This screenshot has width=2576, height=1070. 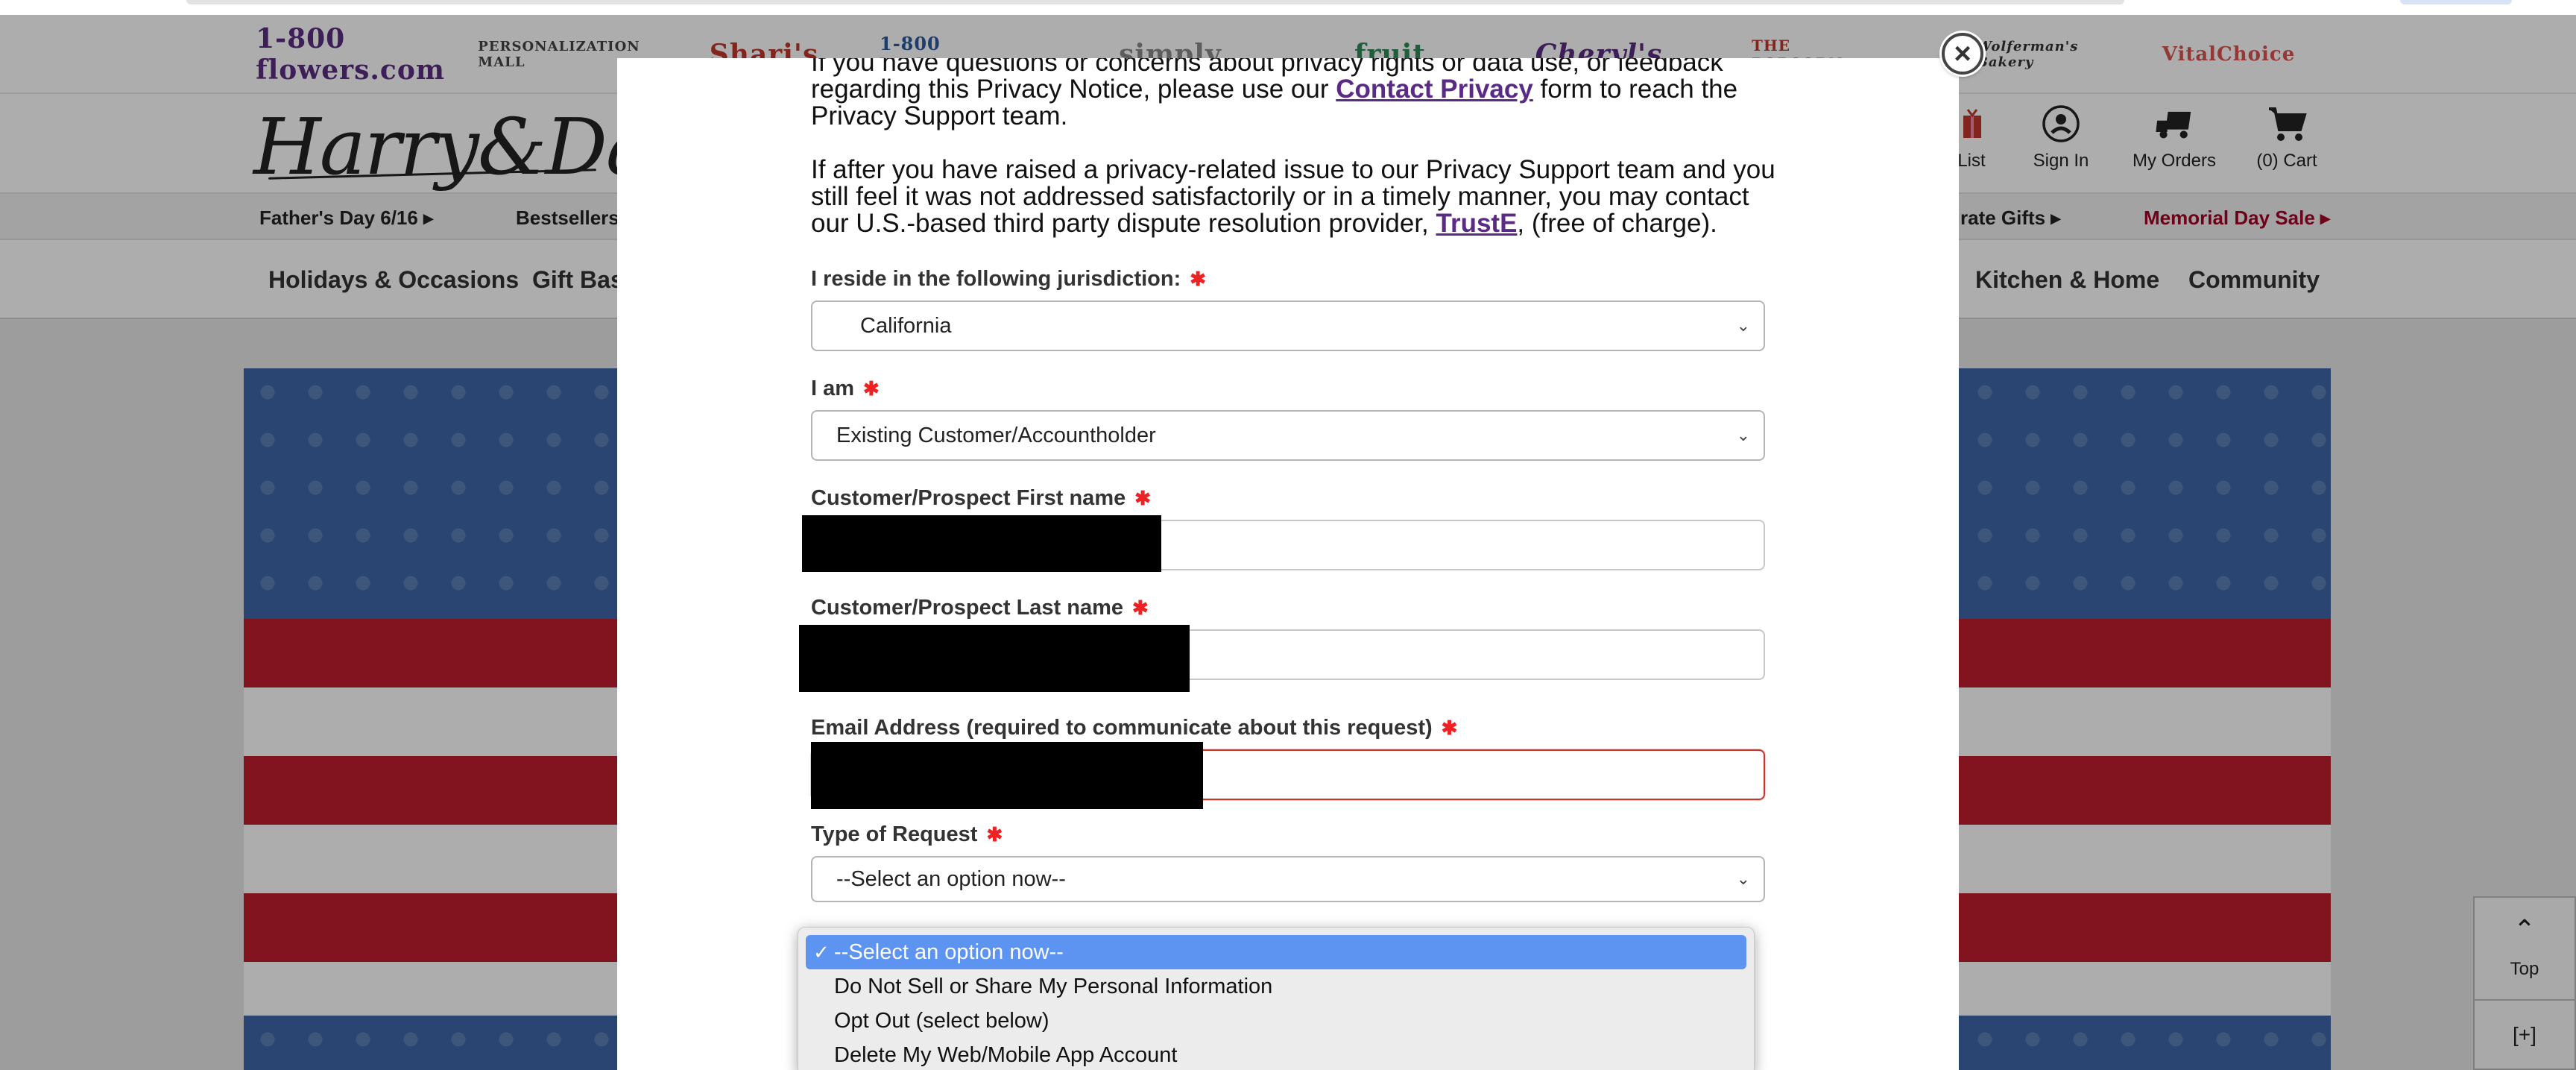 What do you see at coordinates (968, 608) in the screenshot?
I see `last-name-label-text: Customer/Prospect Last name` at bounding box center [968, 608].